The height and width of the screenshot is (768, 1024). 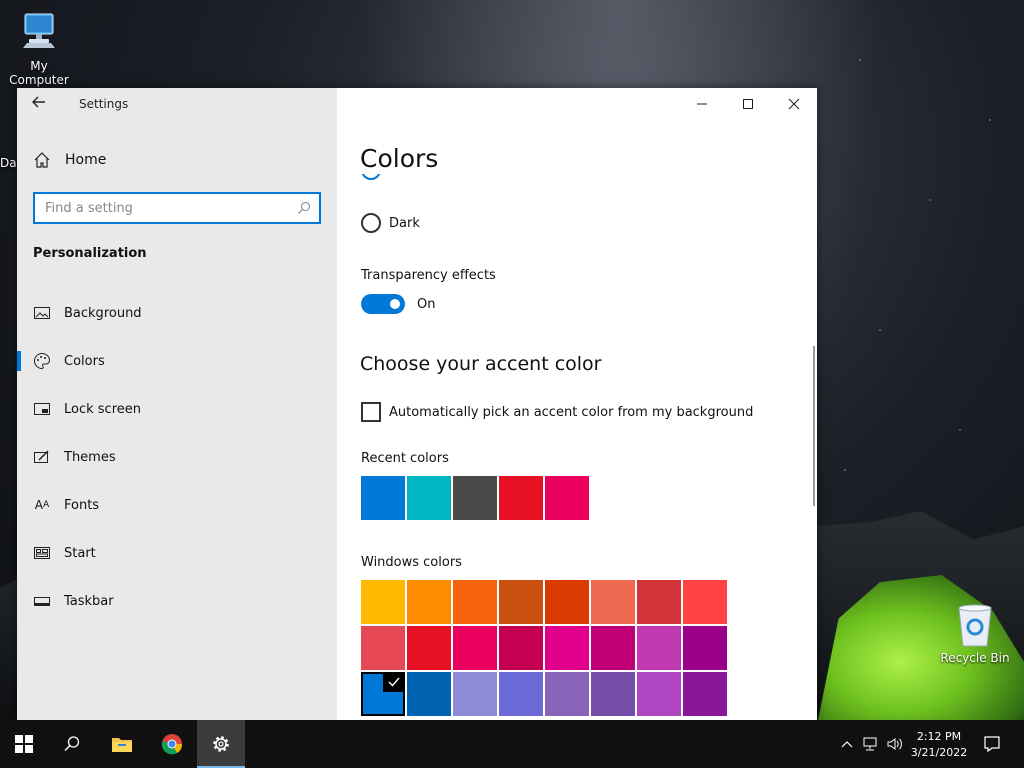 I want to click on content-scrollbar, so click(x=814, y=426).